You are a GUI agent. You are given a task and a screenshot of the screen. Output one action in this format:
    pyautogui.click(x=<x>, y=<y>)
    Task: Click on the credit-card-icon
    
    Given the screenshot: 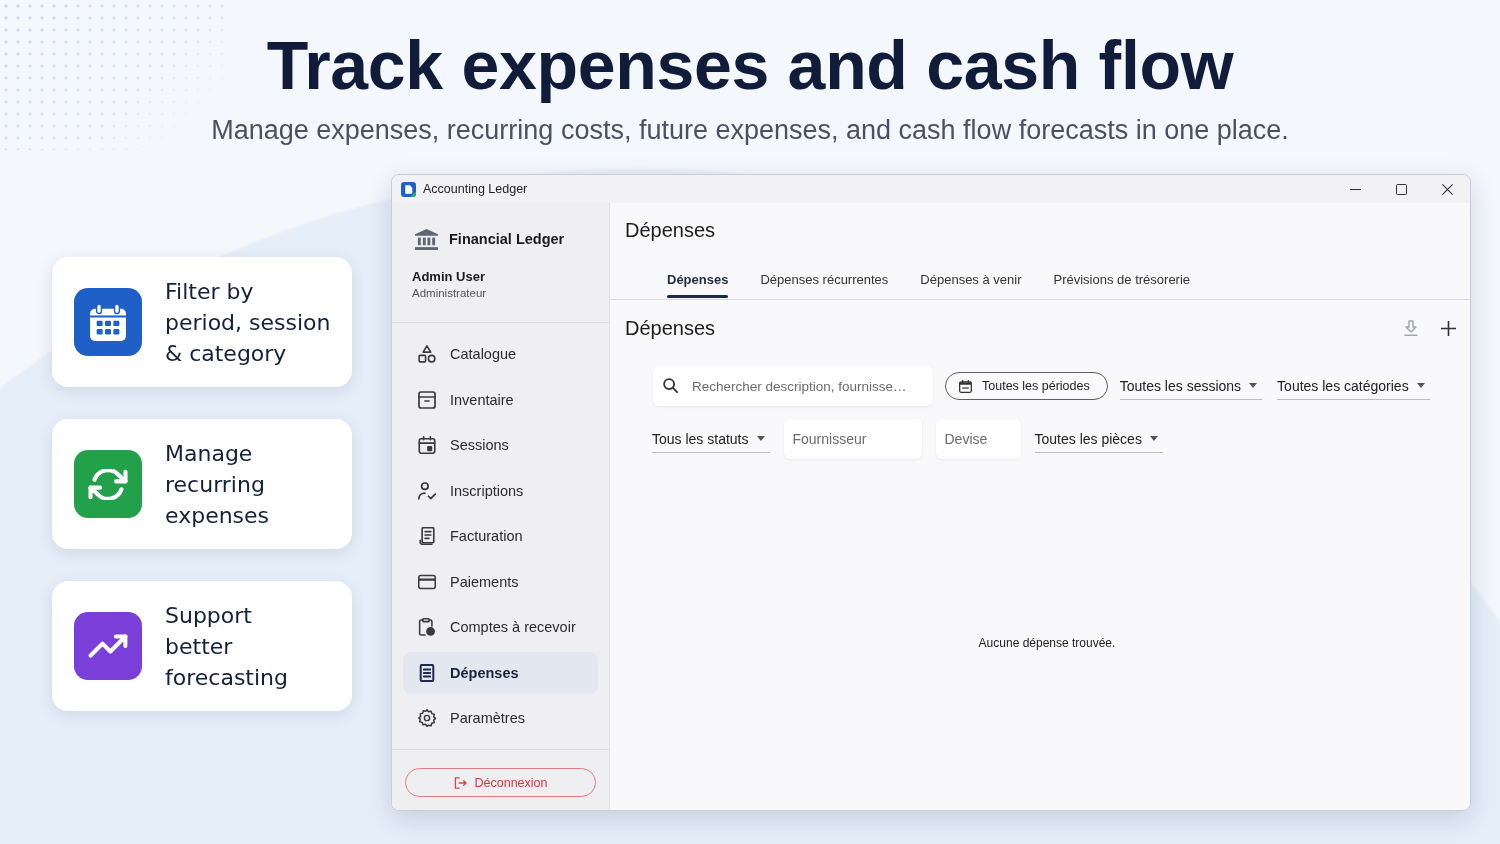 What is the action you would take?
    pyautogui.click(x=427, y=581)
    